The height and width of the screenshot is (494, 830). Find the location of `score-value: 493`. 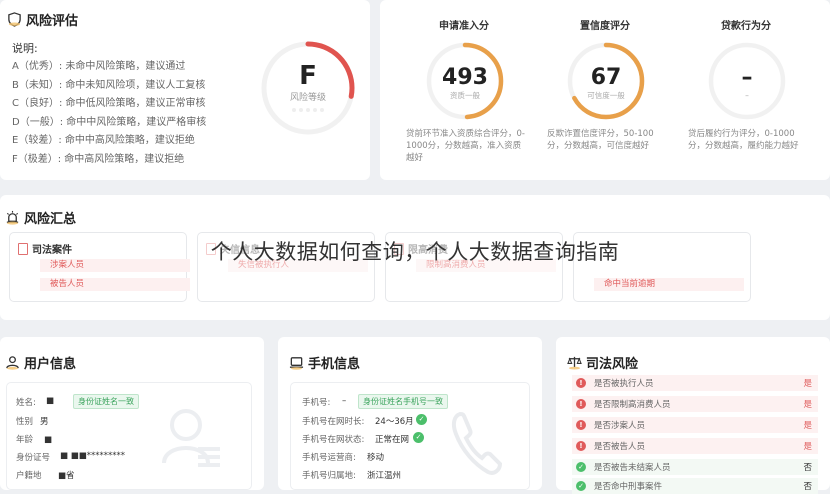

score-value: 493 is located at coordinates (465, 77).